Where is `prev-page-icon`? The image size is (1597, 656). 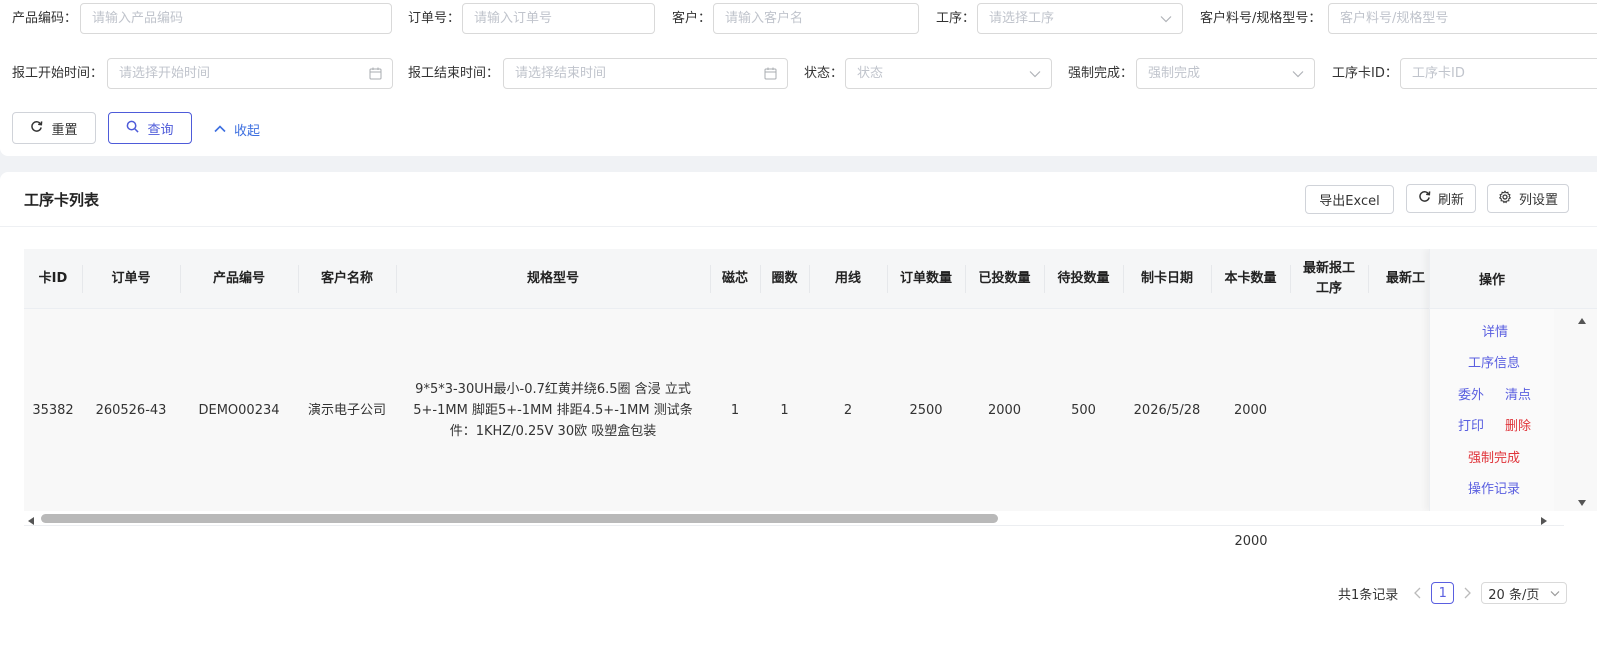
prev-page-icon is located at coordinates (1418, 593).